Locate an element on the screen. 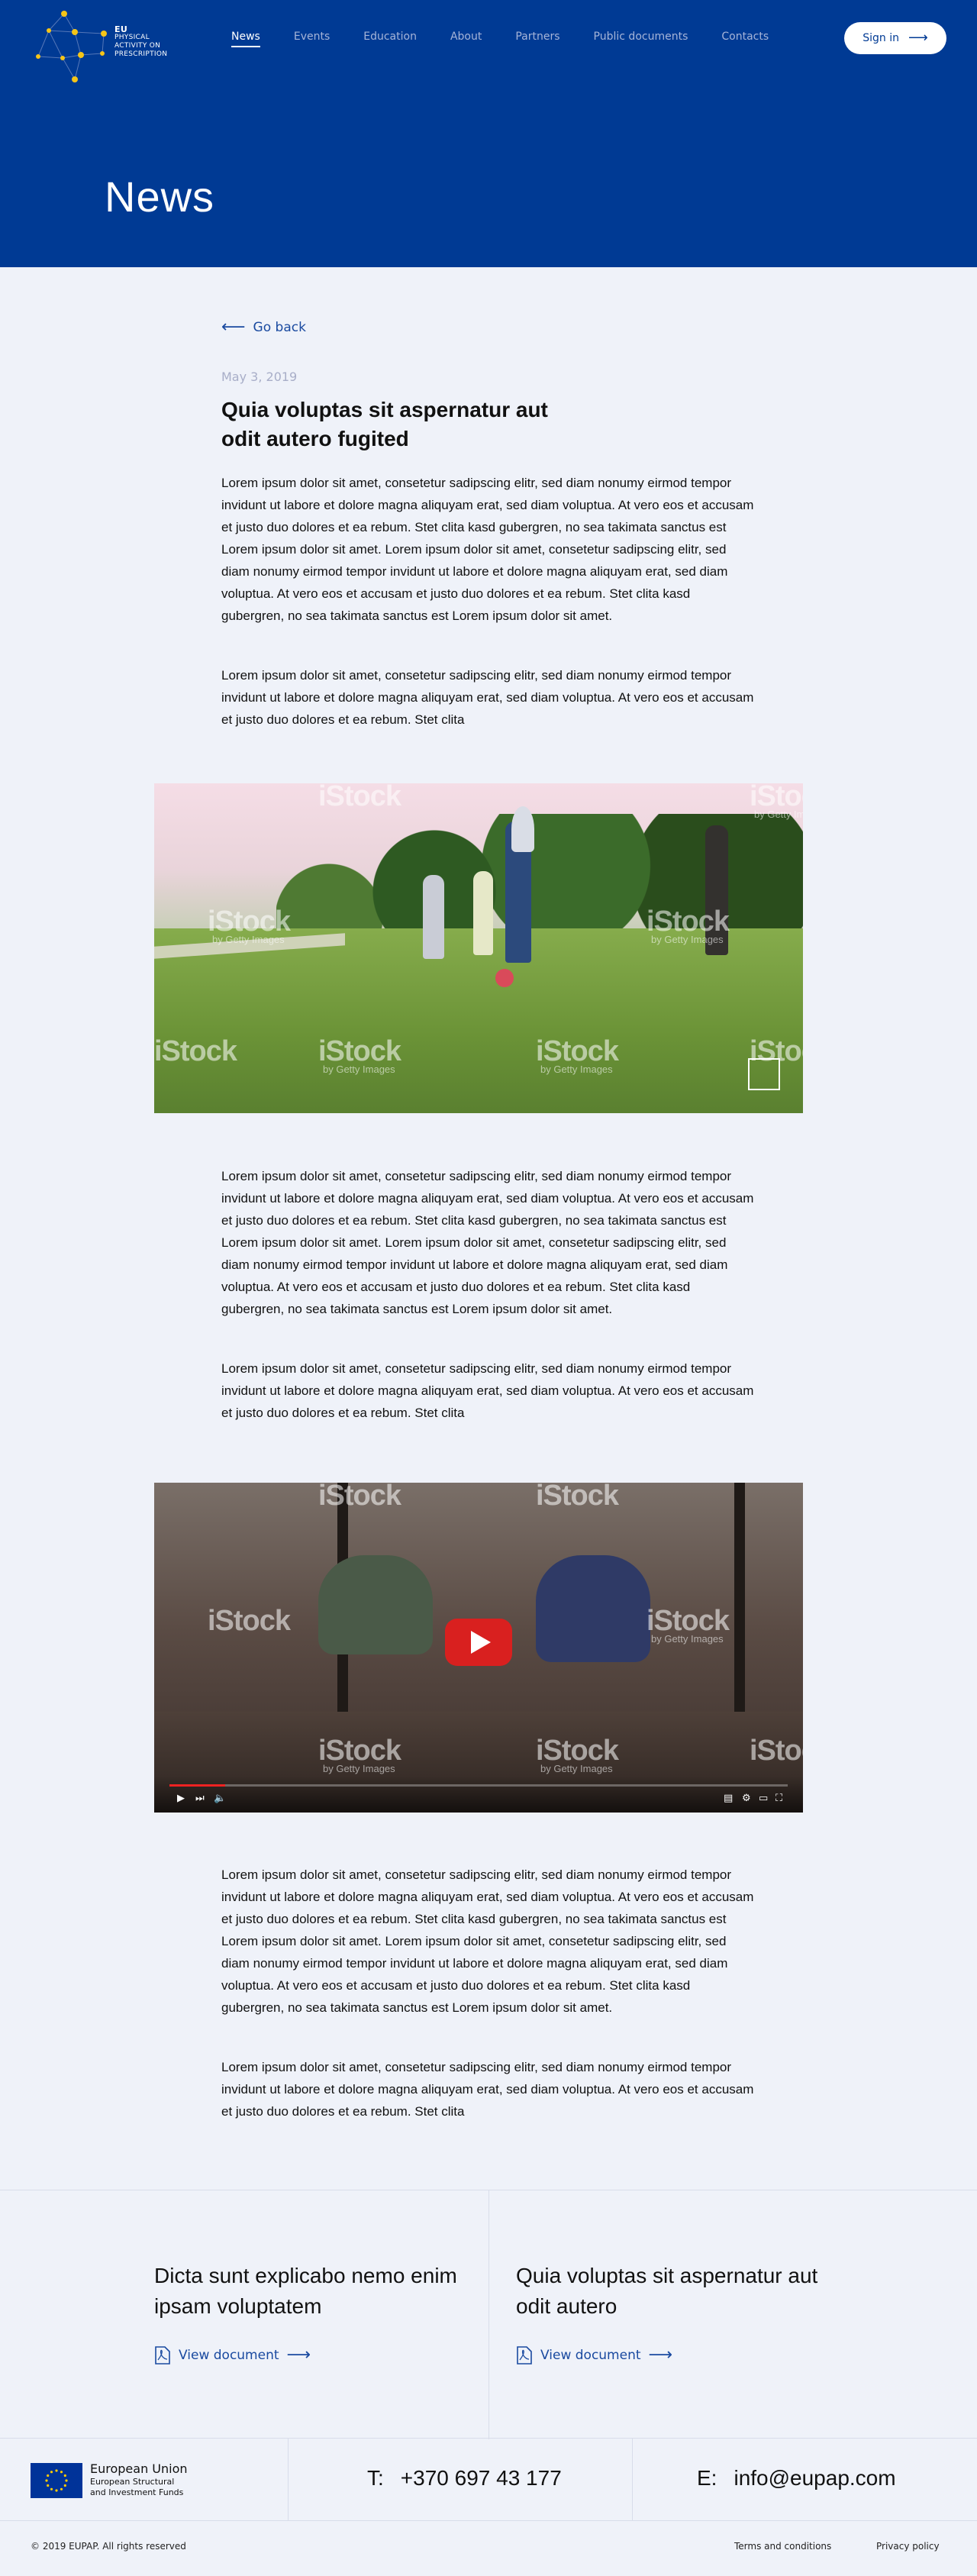  play-icon: ▶ is located at coordinates (181, 1799).